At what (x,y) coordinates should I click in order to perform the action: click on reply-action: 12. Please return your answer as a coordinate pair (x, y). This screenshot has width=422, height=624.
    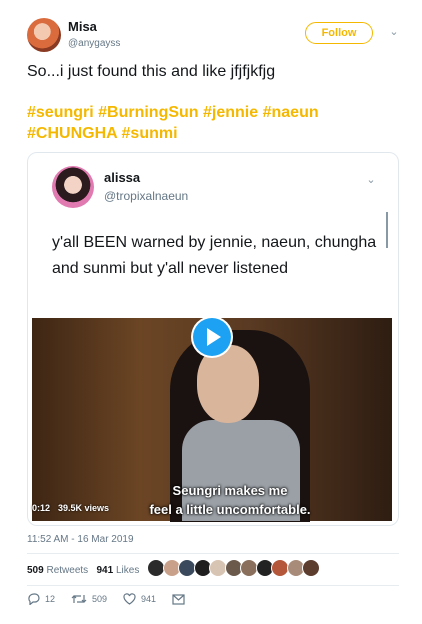
    Looking at the image, I should click on (41, 599).